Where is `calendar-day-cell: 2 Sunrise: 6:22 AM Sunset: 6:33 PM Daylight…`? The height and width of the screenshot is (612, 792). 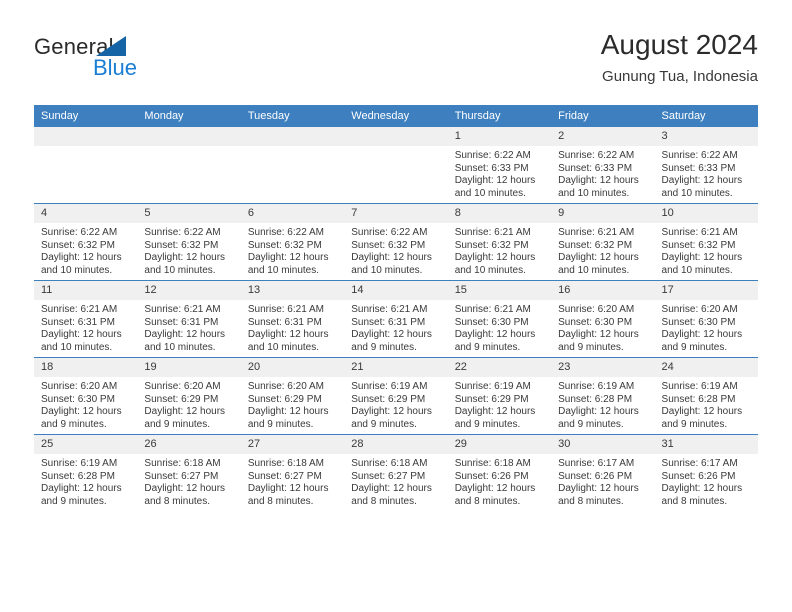
calendar-day-cell: 2 Sunrise: 6:22 AM Sunset: 6:33 PM Daylight… is located at coordinates (603, 165).